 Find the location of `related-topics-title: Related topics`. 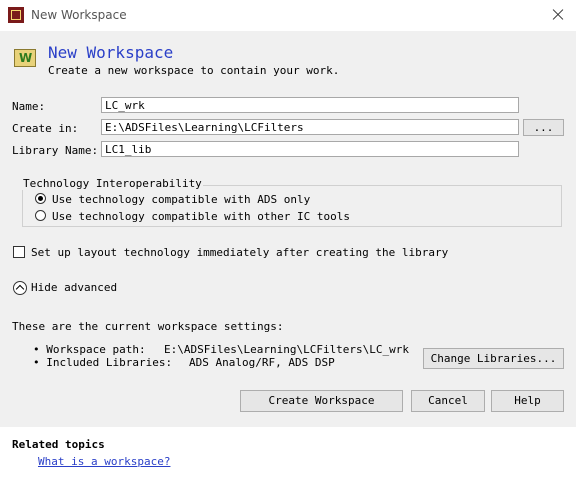

related-topics-title: Related topics is located at coordinates (58, 444).